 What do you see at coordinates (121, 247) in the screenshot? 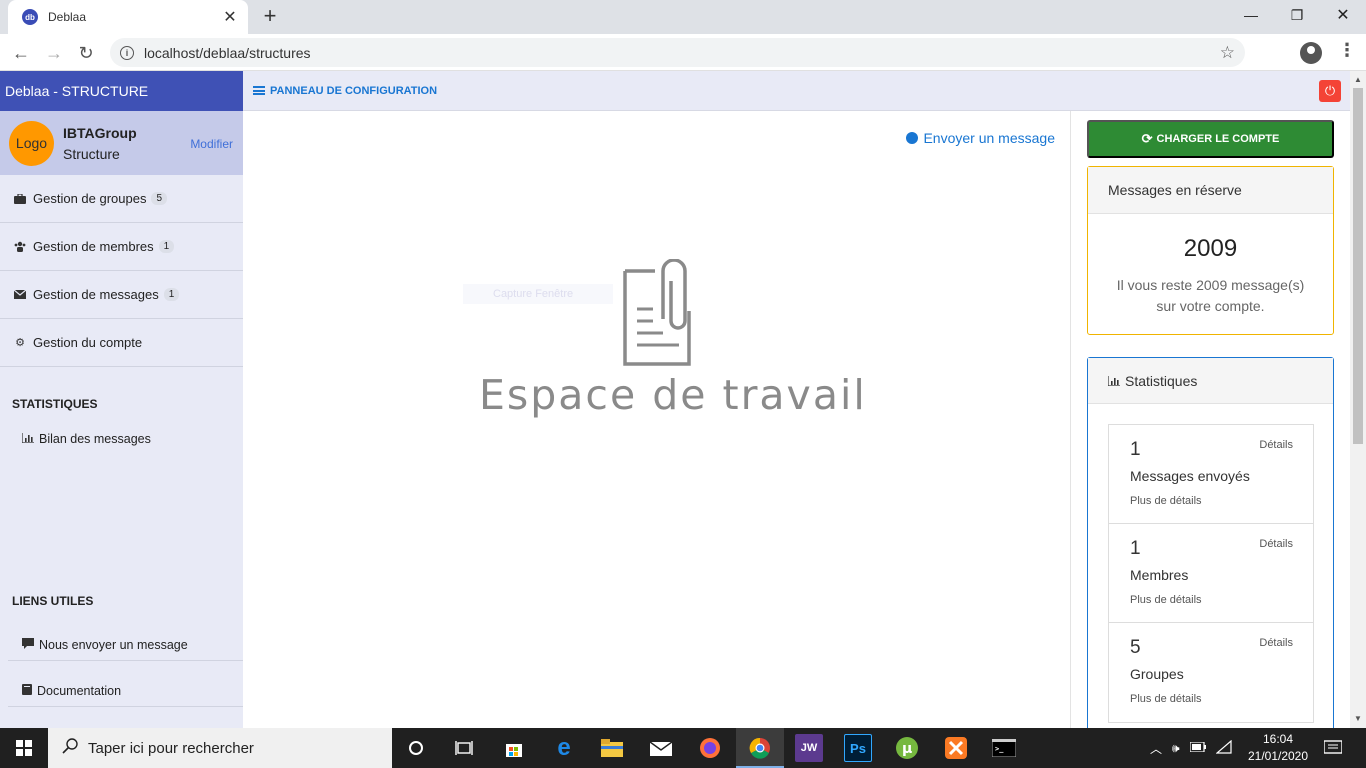
I see `sidebar-item-members: Gestion de membres 1` at bounding box center [121, 247].